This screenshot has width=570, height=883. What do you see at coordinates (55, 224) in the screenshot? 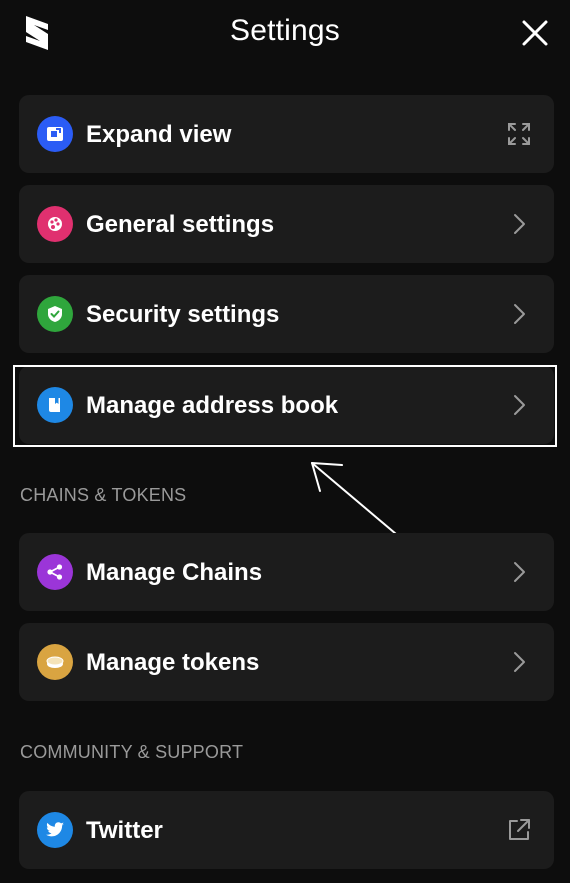
I see `palette-icon` at bounding box center [55, 224].